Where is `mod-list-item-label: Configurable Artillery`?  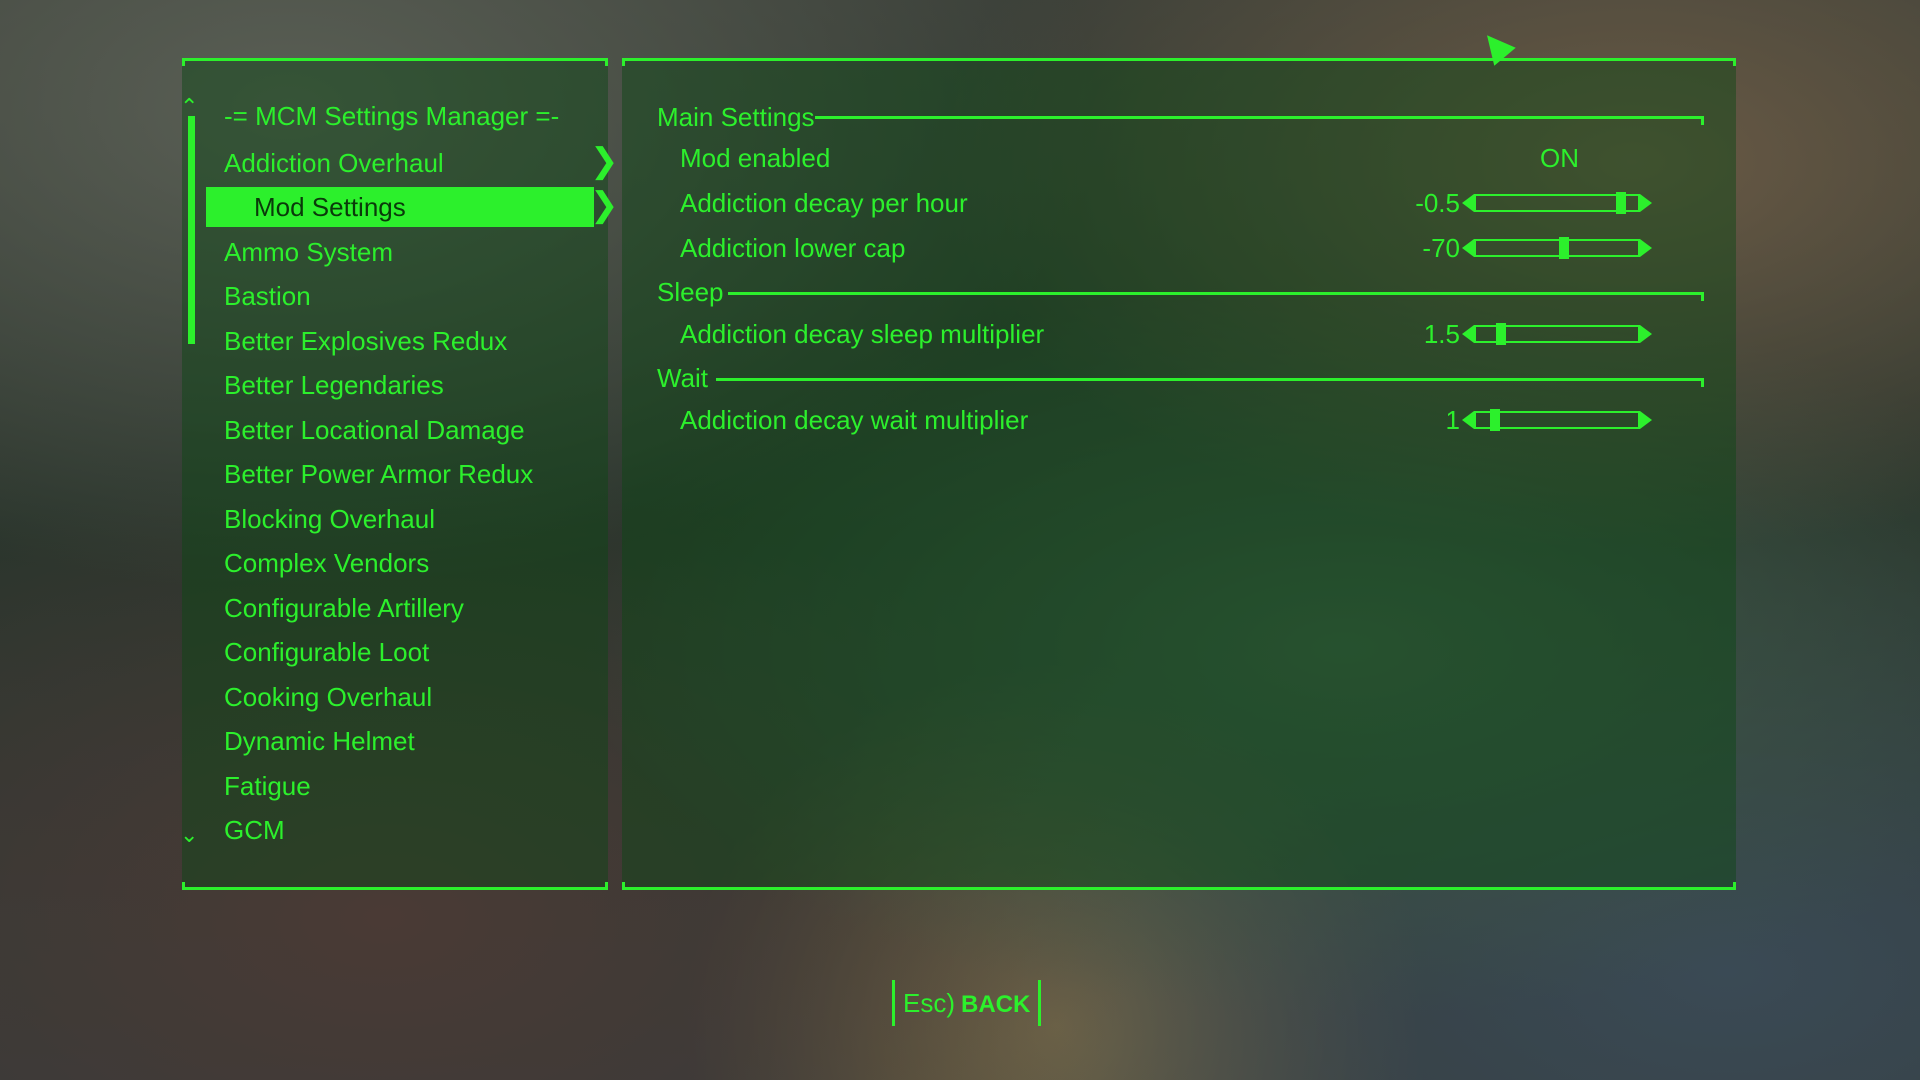 mod-list-item-label: Configurable Artillery is located at coordinates (344, 608).